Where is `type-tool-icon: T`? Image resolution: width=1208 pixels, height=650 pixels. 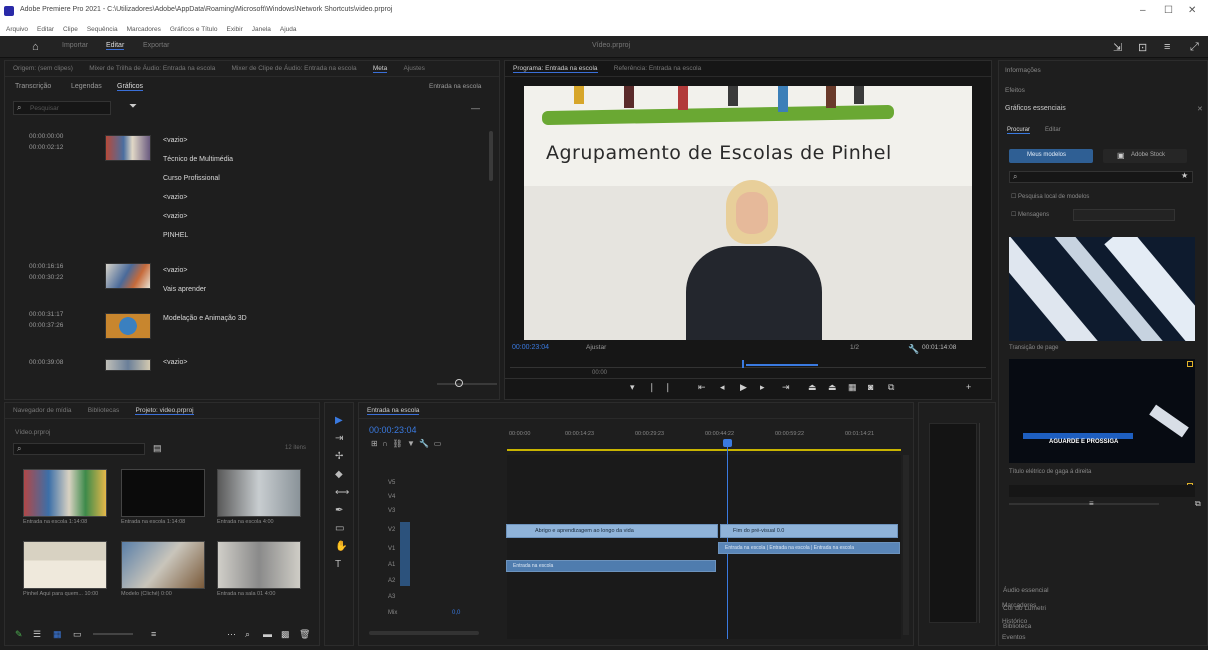 type-tool-icon: T is located at coordinates (338, 564).